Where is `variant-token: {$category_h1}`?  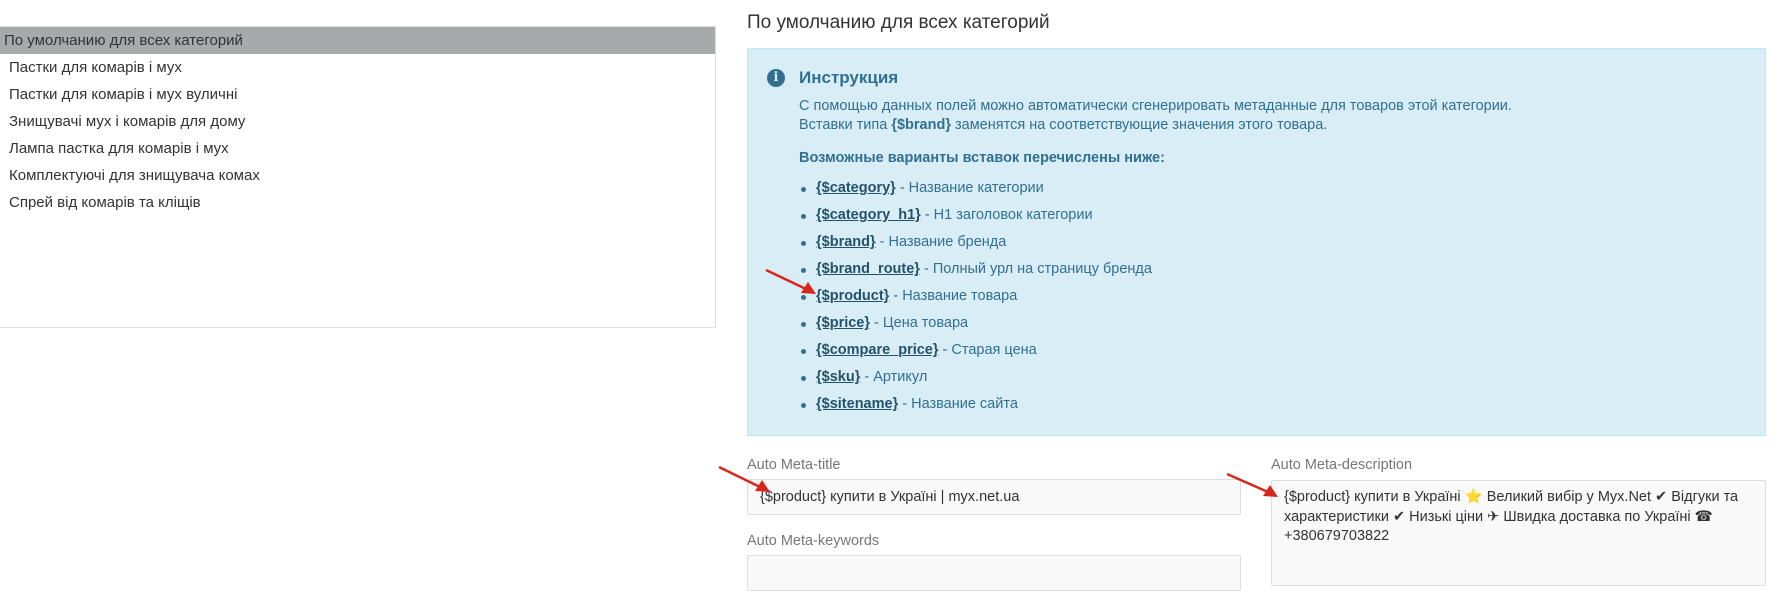
variant-token: {$category_h1} is located at coordinates (868, 215).